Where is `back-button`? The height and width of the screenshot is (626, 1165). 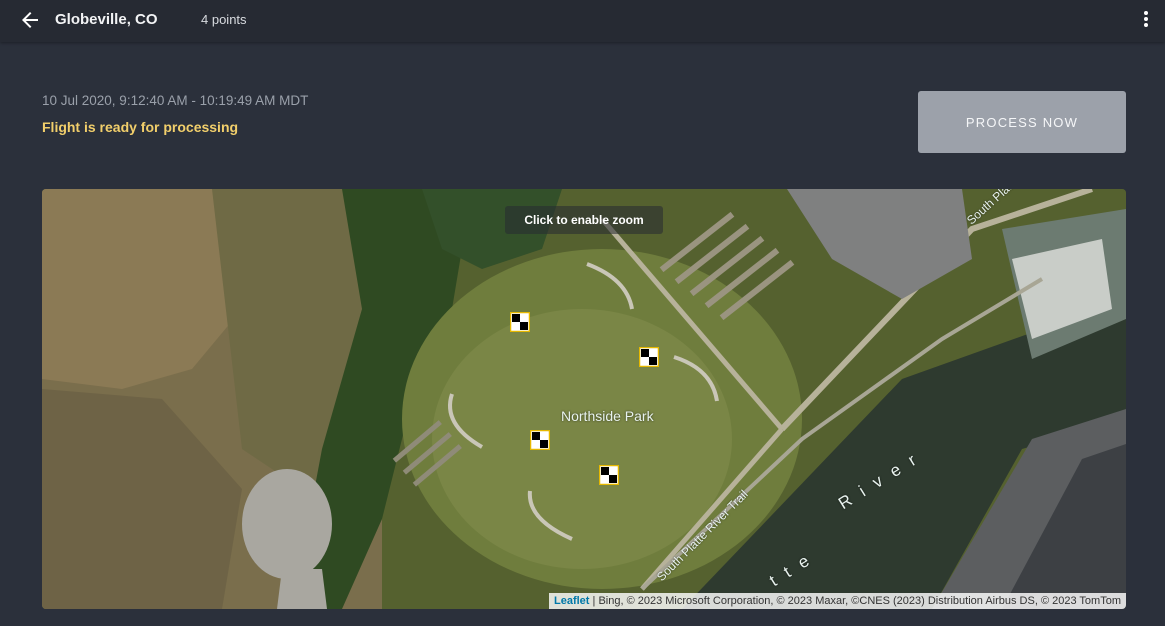
back-button is located at coordinates (30, 20).